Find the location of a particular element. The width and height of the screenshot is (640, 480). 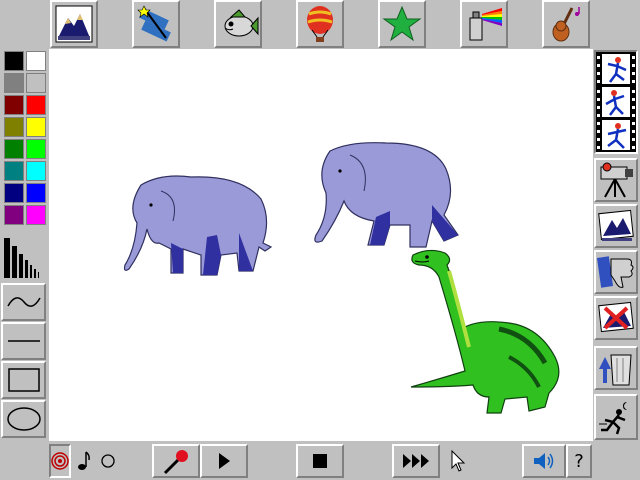

record-sound-mode-button is located at coordinates (60, 461).